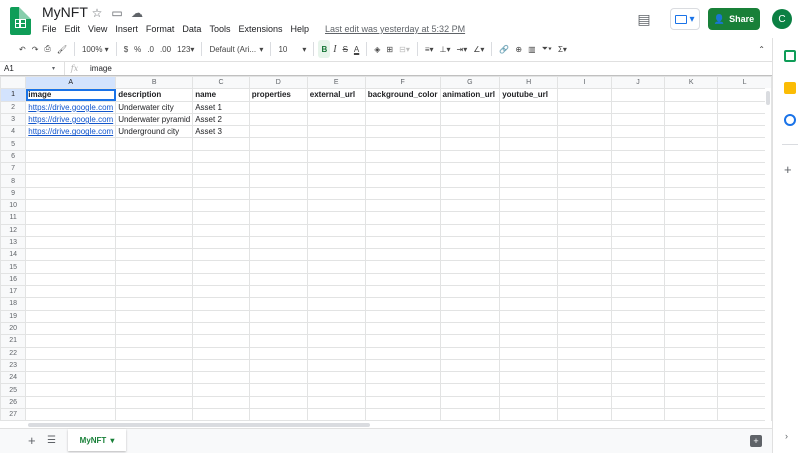 Image resolution: width=806 pixels, height=453 pixels. What do you see at coordinates (336, 218) in the screenshot?
I see `cell-e11` at bounding box center [336, 218].